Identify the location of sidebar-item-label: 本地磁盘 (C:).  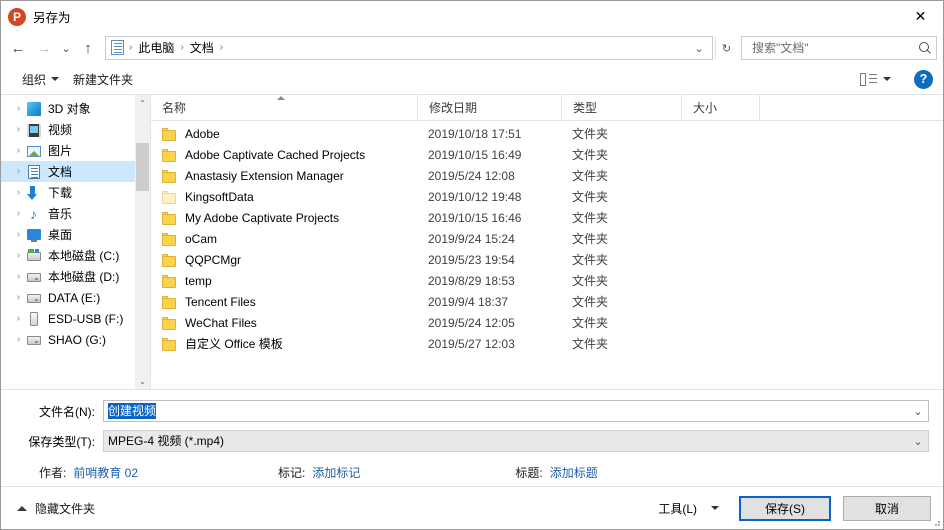
(84, 255).